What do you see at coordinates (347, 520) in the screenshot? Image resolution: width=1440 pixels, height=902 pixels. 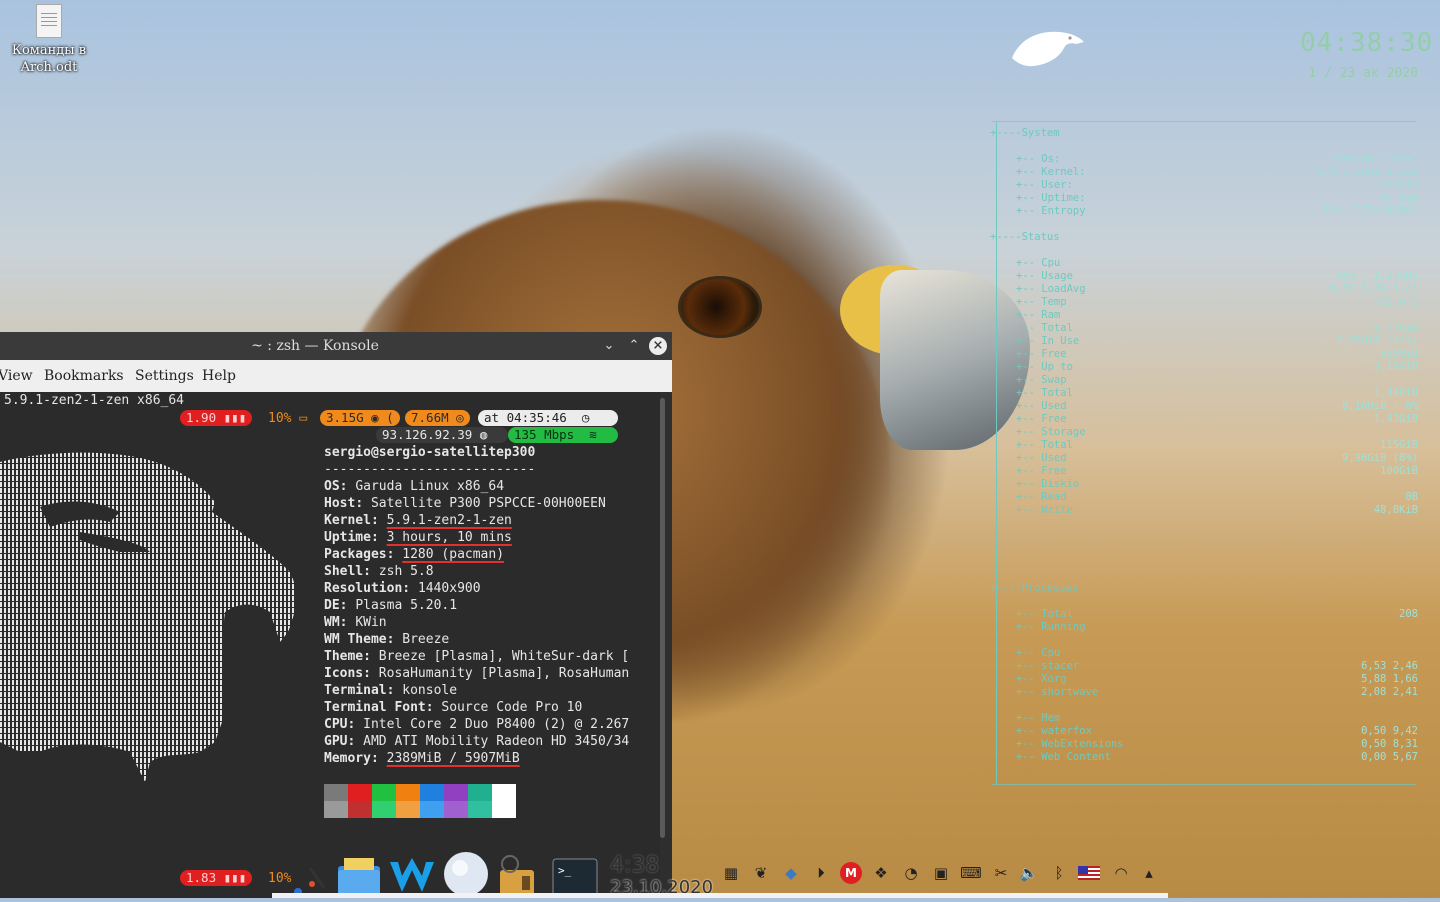 I see `neofetch-field-key: Kernel` at bounding box center [347, 520].